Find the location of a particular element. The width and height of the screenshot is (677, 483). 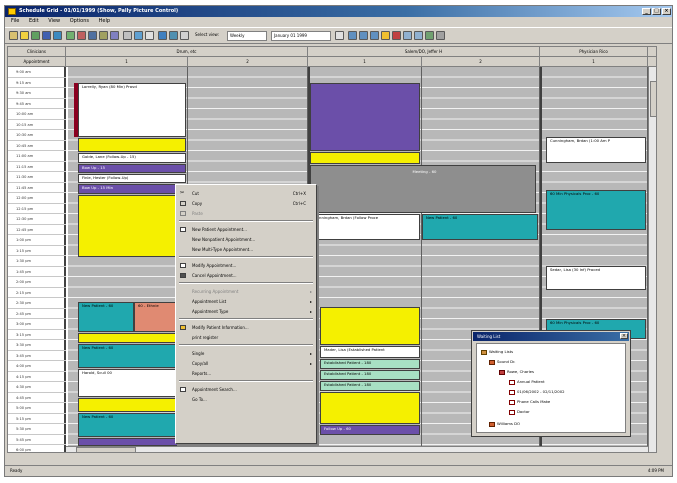

appointment: Cunningham, Brdan (Follow Proce is located at coordinates (365, 227).